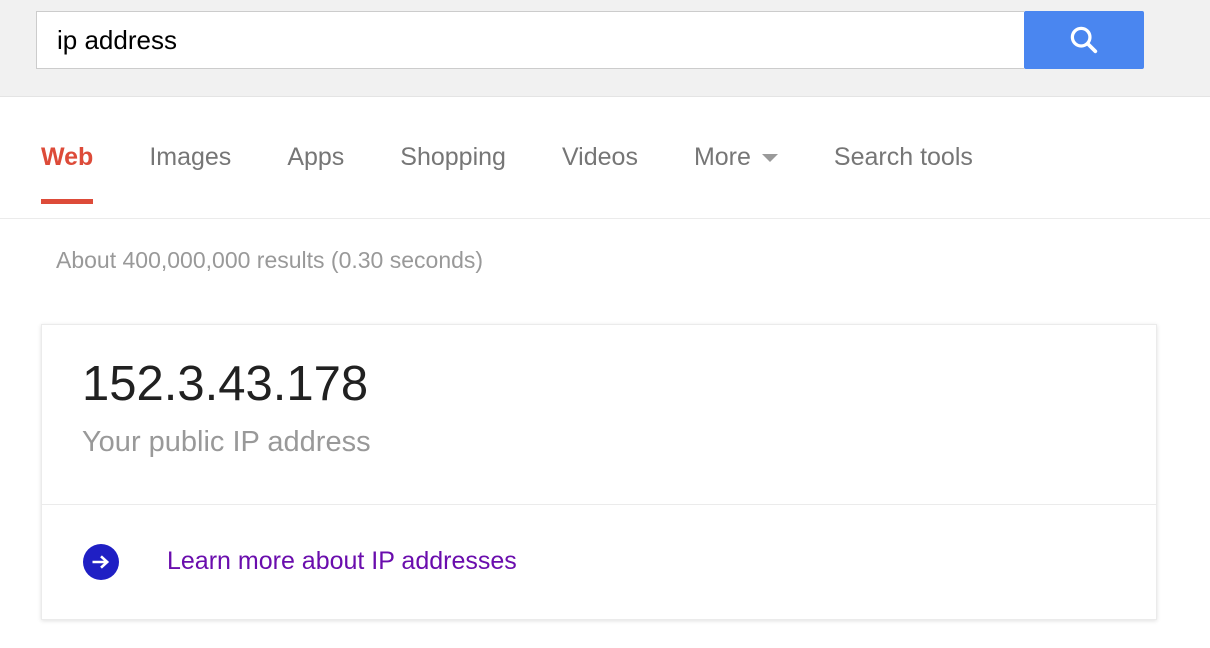  I want to click on tab-web-label: Web, so click(67, 157).